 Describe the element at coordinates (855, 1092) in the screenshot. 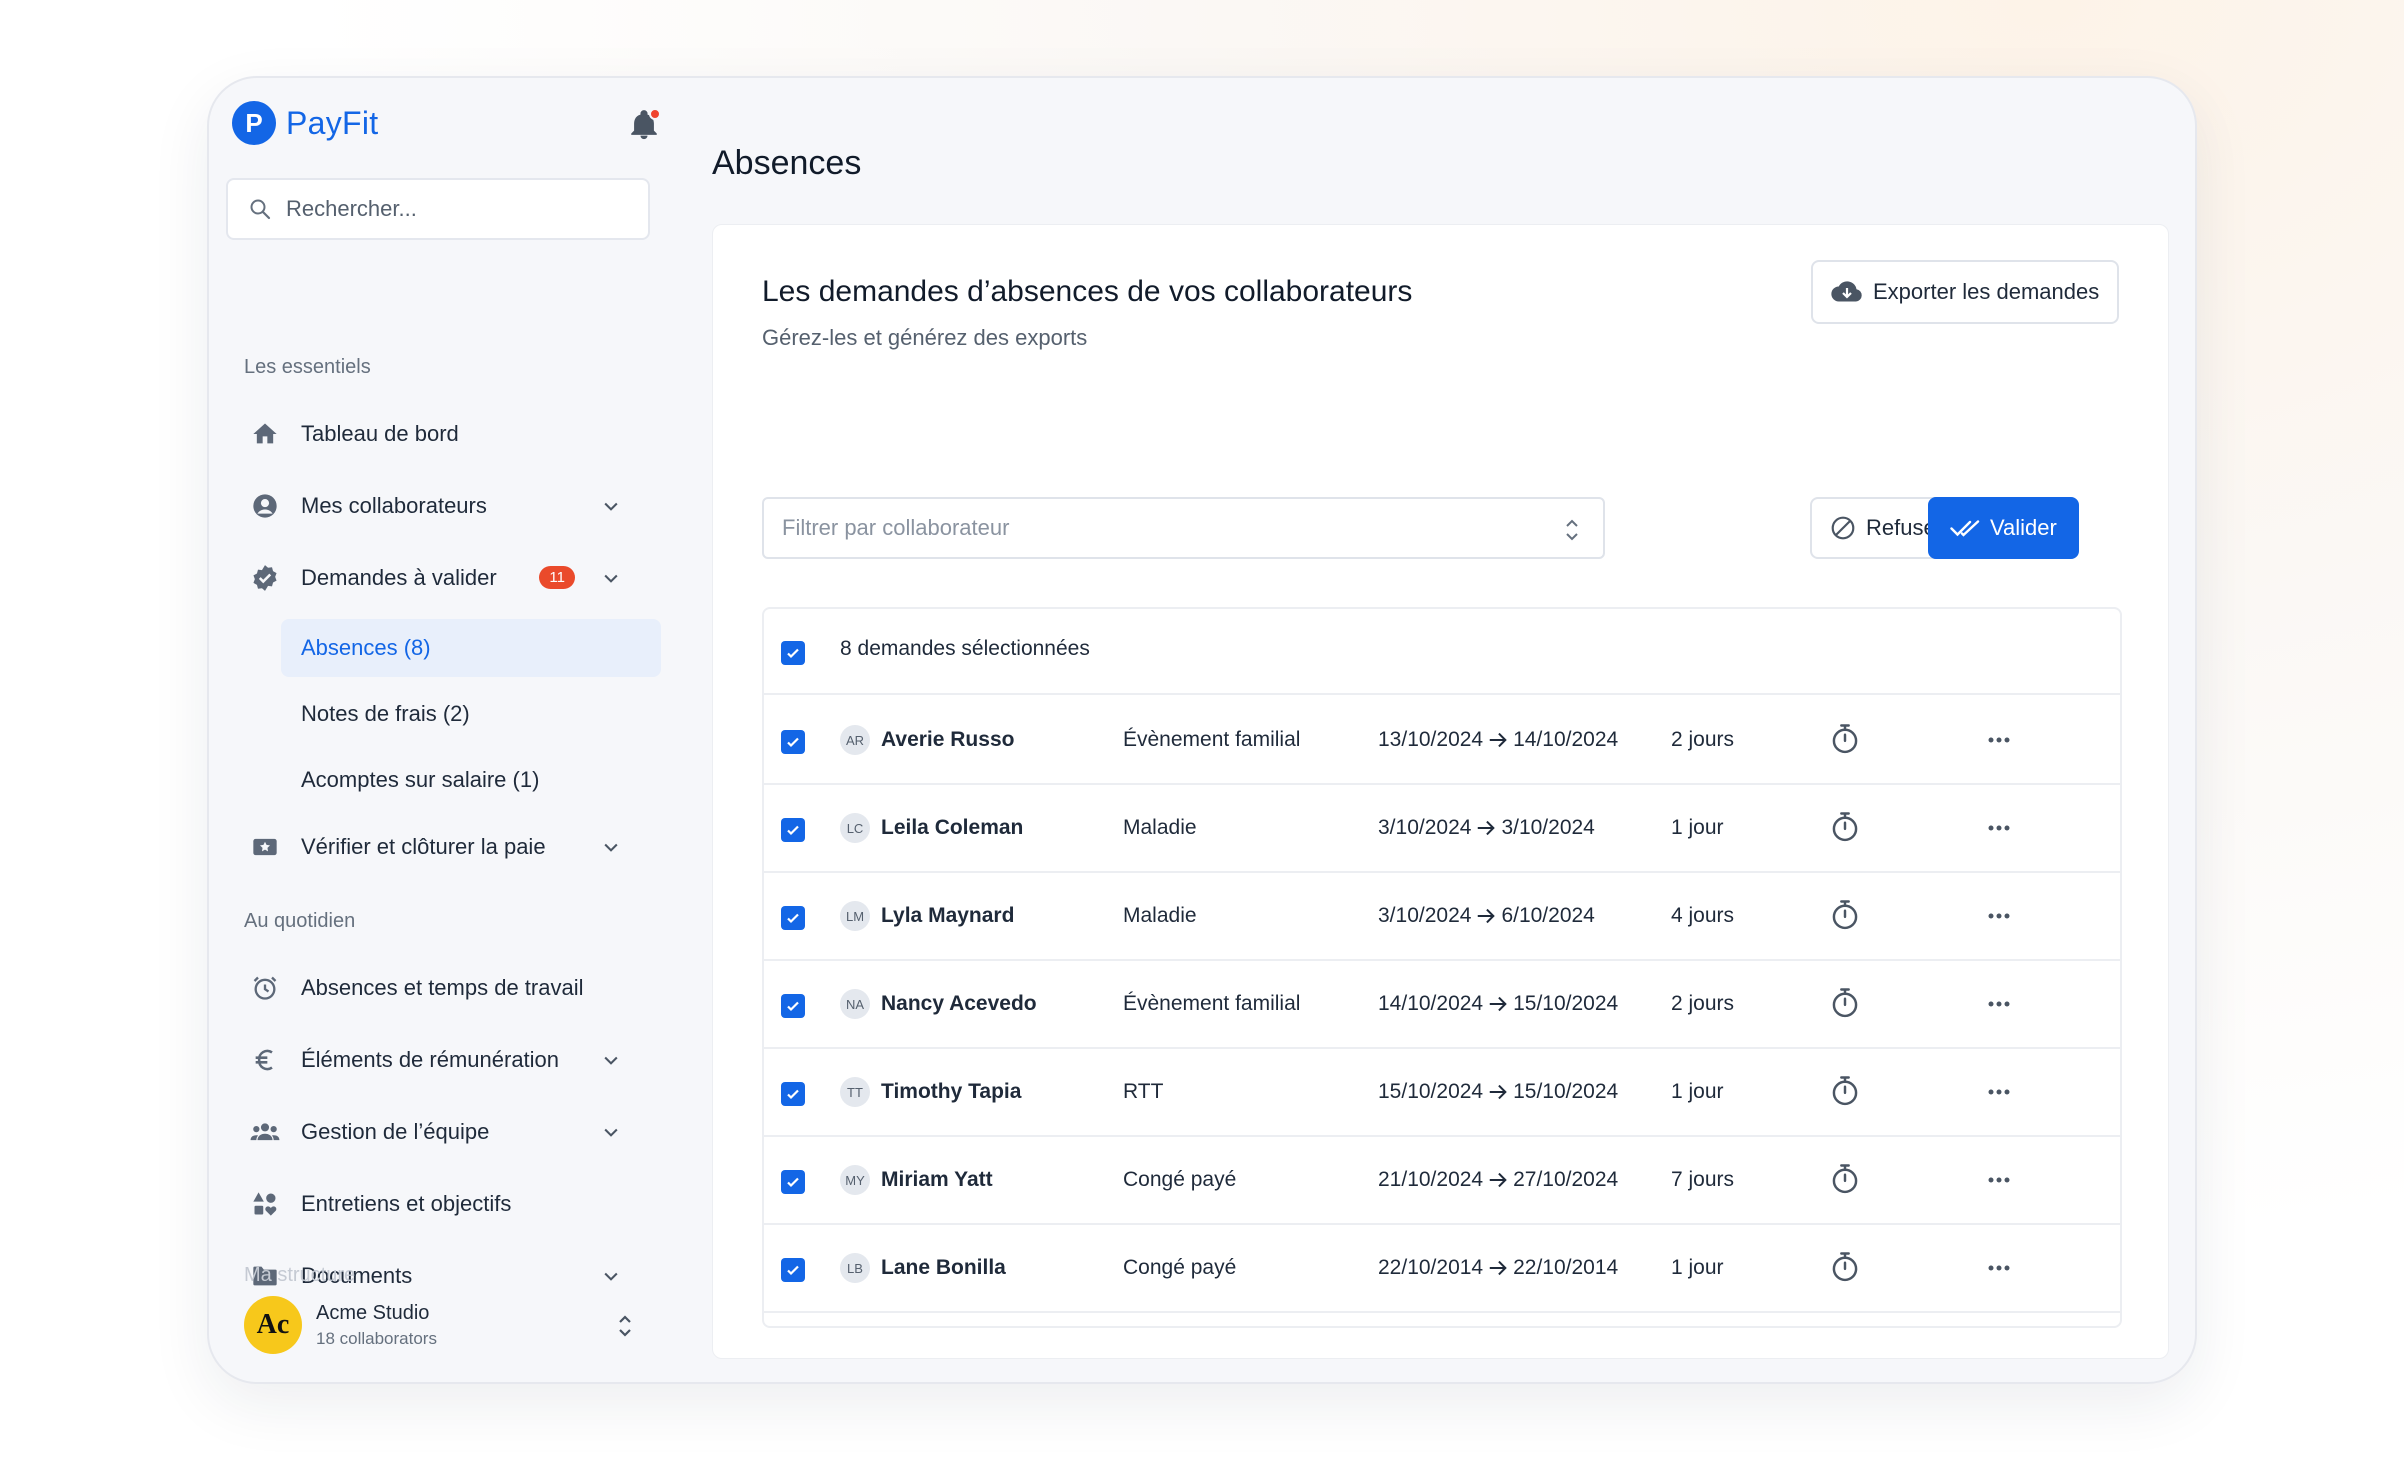

I see `avatar: TT` at that location.